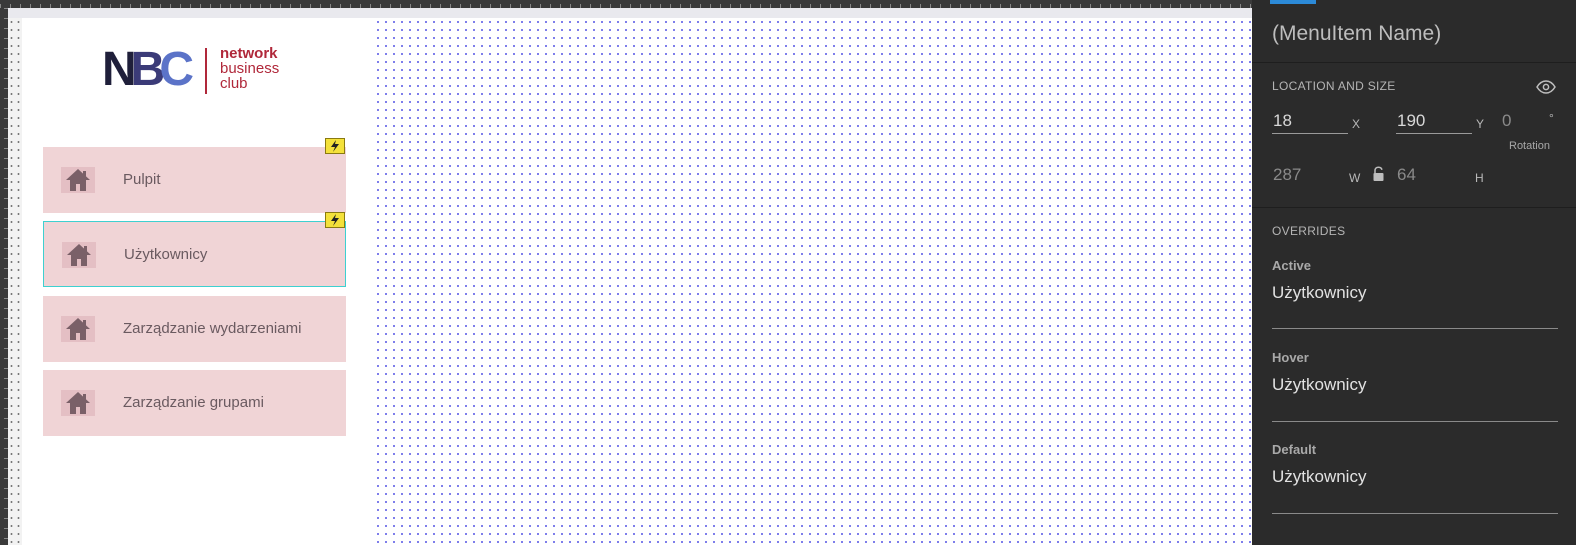 The height and width of the screenshot is (545, 1576). Describe the element at coordinates (1356, 124) in the screenshot. I see `x-label: X` at that location.